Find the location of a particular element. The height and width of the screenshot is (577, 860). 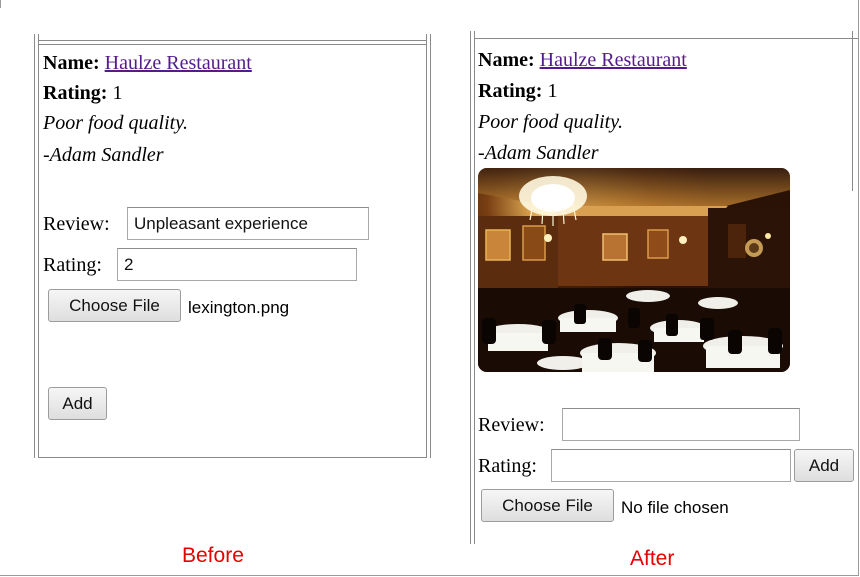

before-border-top is located at coordinates (232, 40).